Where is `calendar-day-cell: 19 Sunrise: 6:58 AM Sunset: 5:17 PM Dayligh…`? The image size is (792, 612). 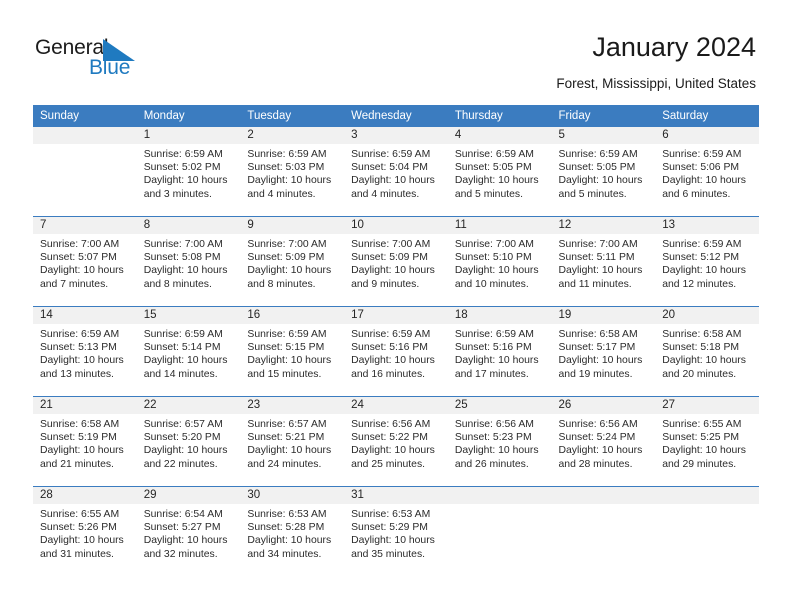
calendar-day-cell: 19 Sunrise: 6:58 AM Sunset: 5:17 PM Dayligh… is located at coordinates (603, 351).